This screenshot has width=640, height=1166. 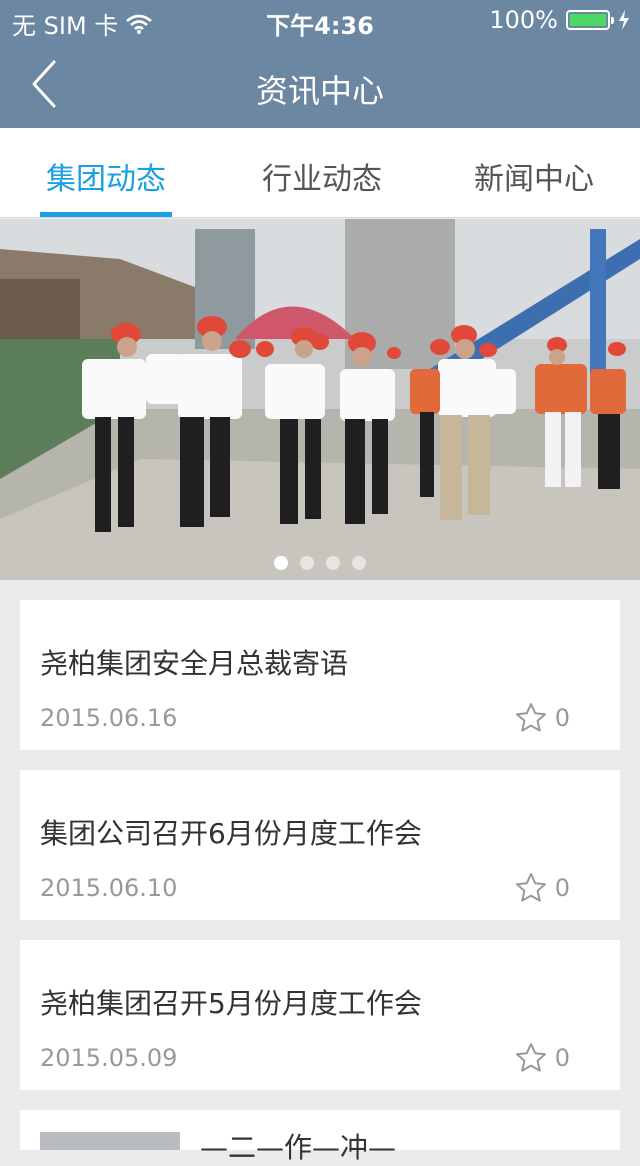 I want to click on category-tabs: 集团动态 行业动态 新闻中心, so click(x=320, y=173).